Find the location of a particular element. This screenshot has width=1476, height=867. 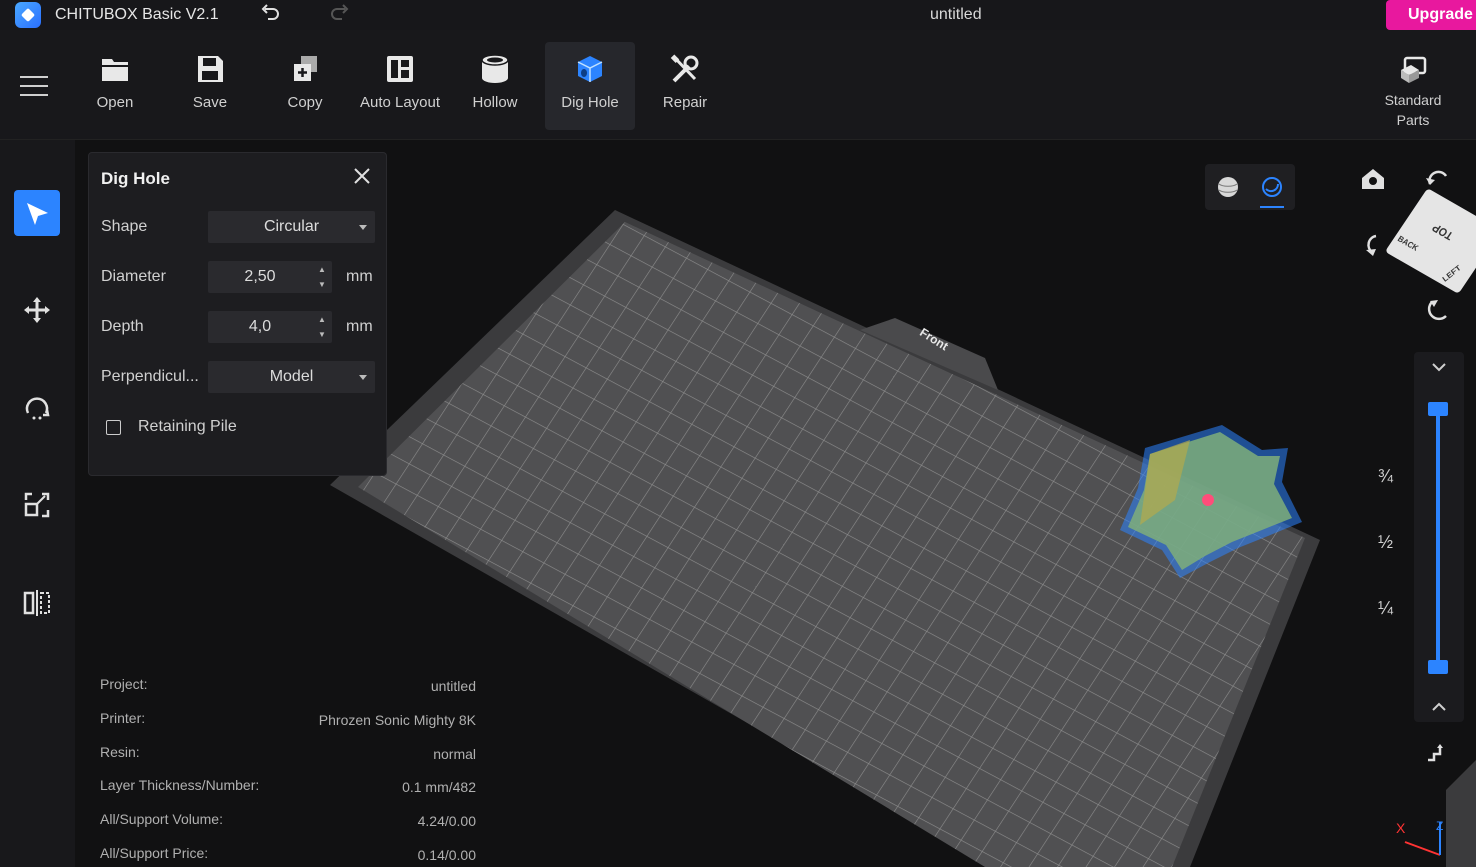

dig-hole-button: Dig Hole is located at coordinates (590, 86).